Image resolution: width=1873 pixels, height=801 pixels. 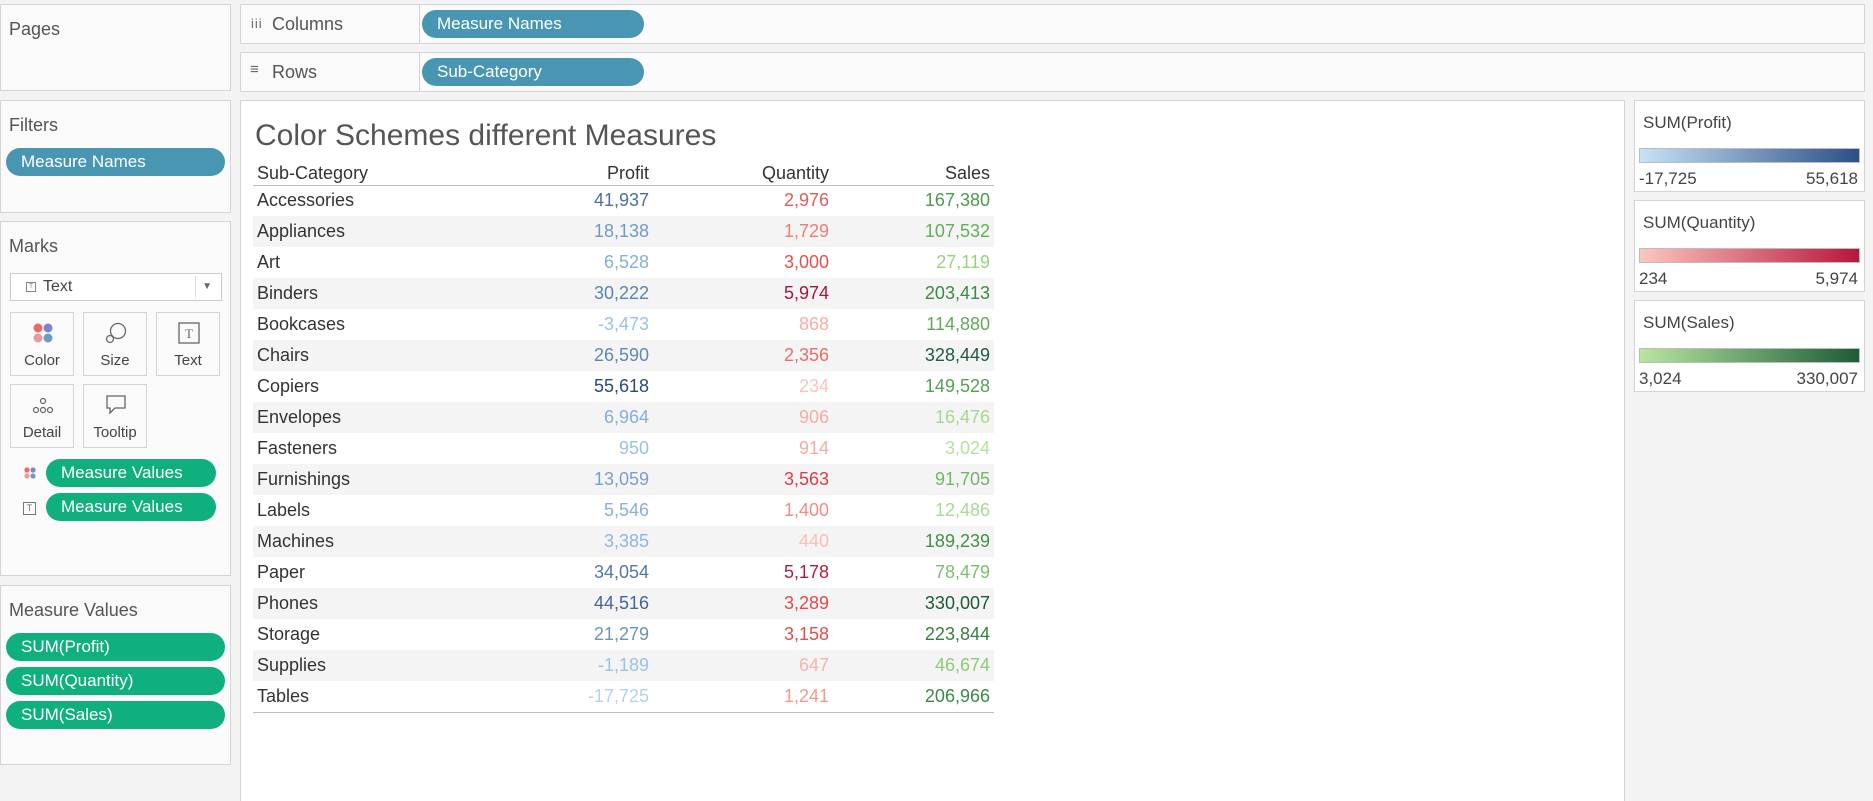 What do you see at coordinates (913, 541) in the screenshot?
I see `cell-sales: 189,239` at bounding box center [913, 541].